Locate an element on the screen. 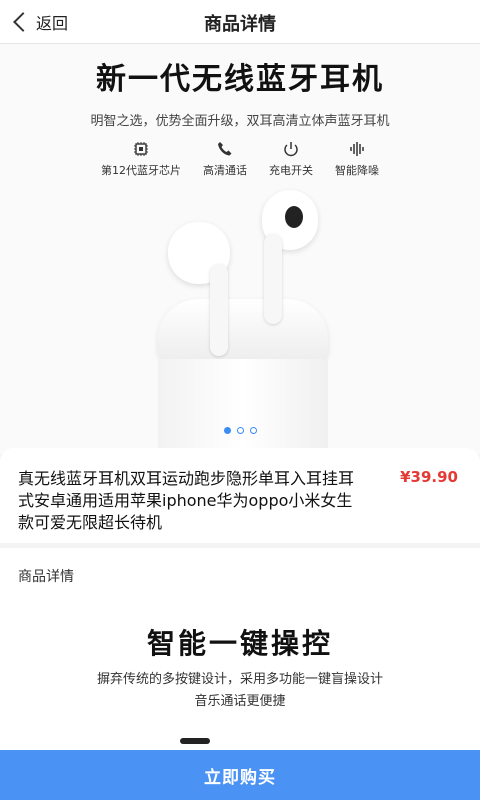 This screenshot has height=800, width=480. feature-item: 智能降噪 is located at coordinates (357, 159).